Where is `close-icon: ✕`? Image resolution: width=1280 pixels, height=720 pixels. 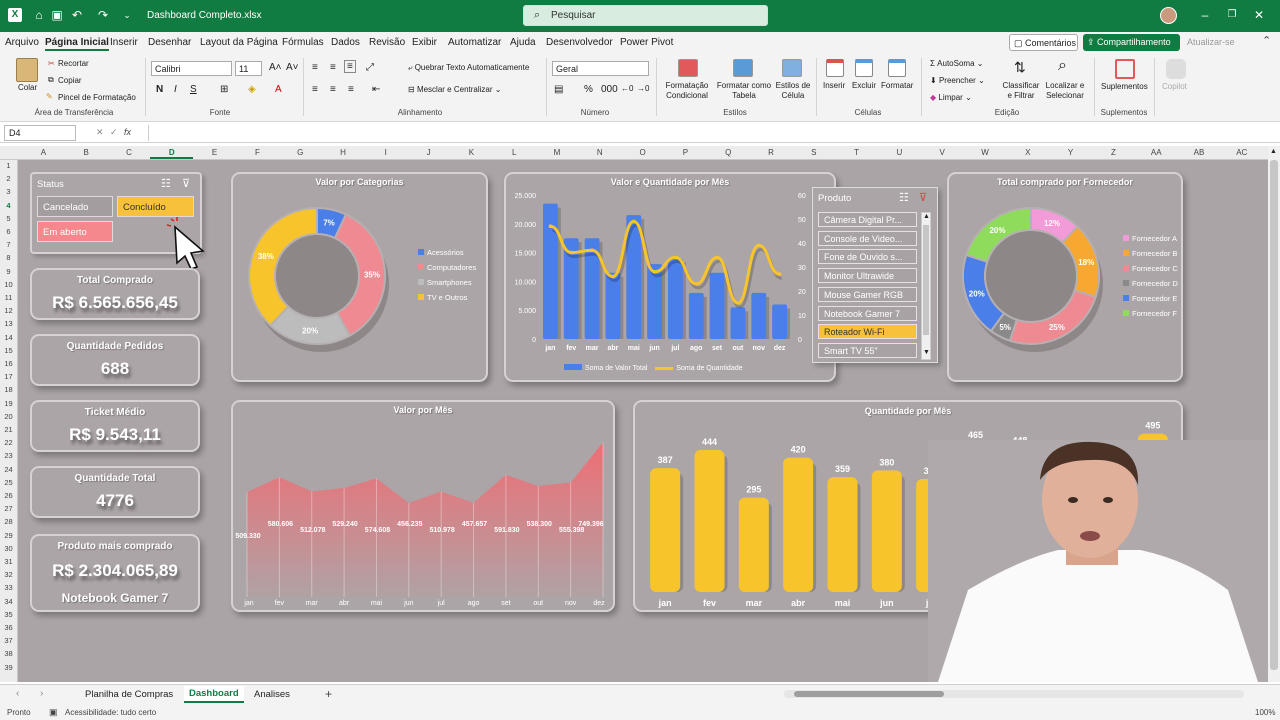
close-icon: ✕ is located at coordinates (1259, 15).